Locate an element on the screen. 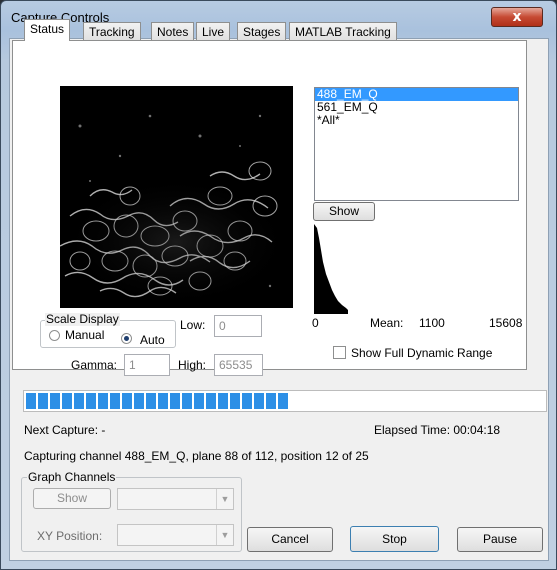 This screenshot has width=557, height=570. progress-fill is located at coordinates (157, 401).